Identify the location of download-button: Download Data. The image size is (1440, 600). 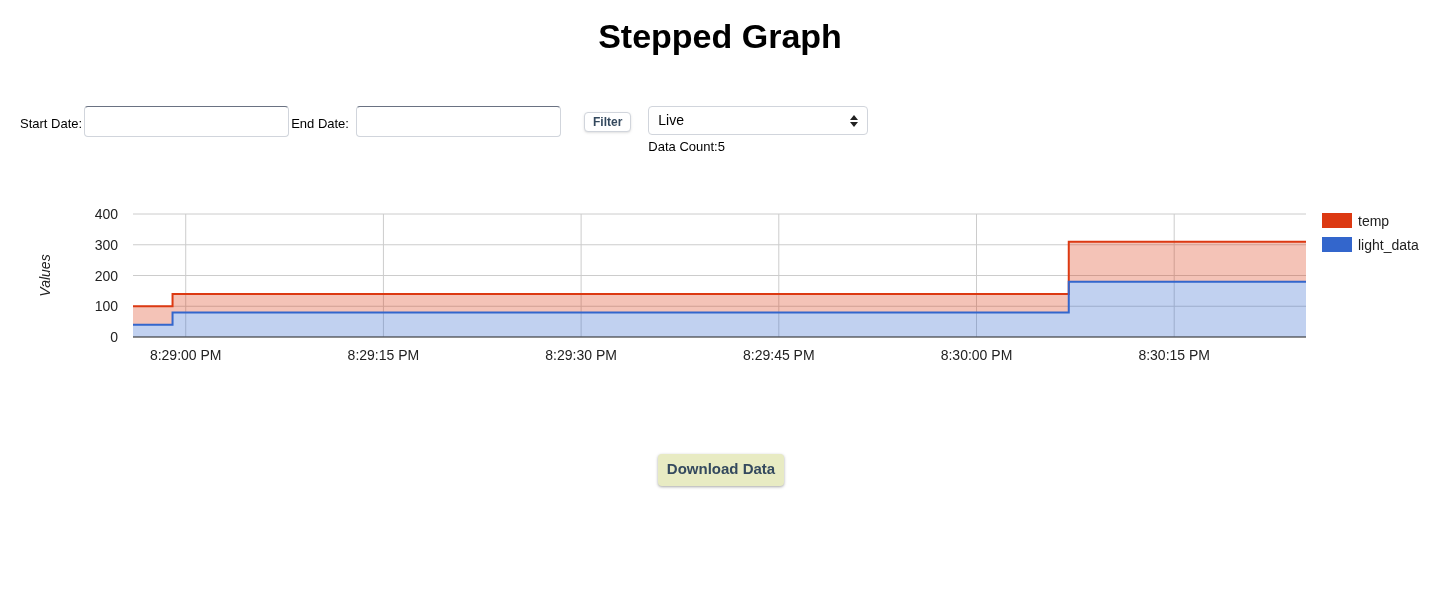
(721, 469).